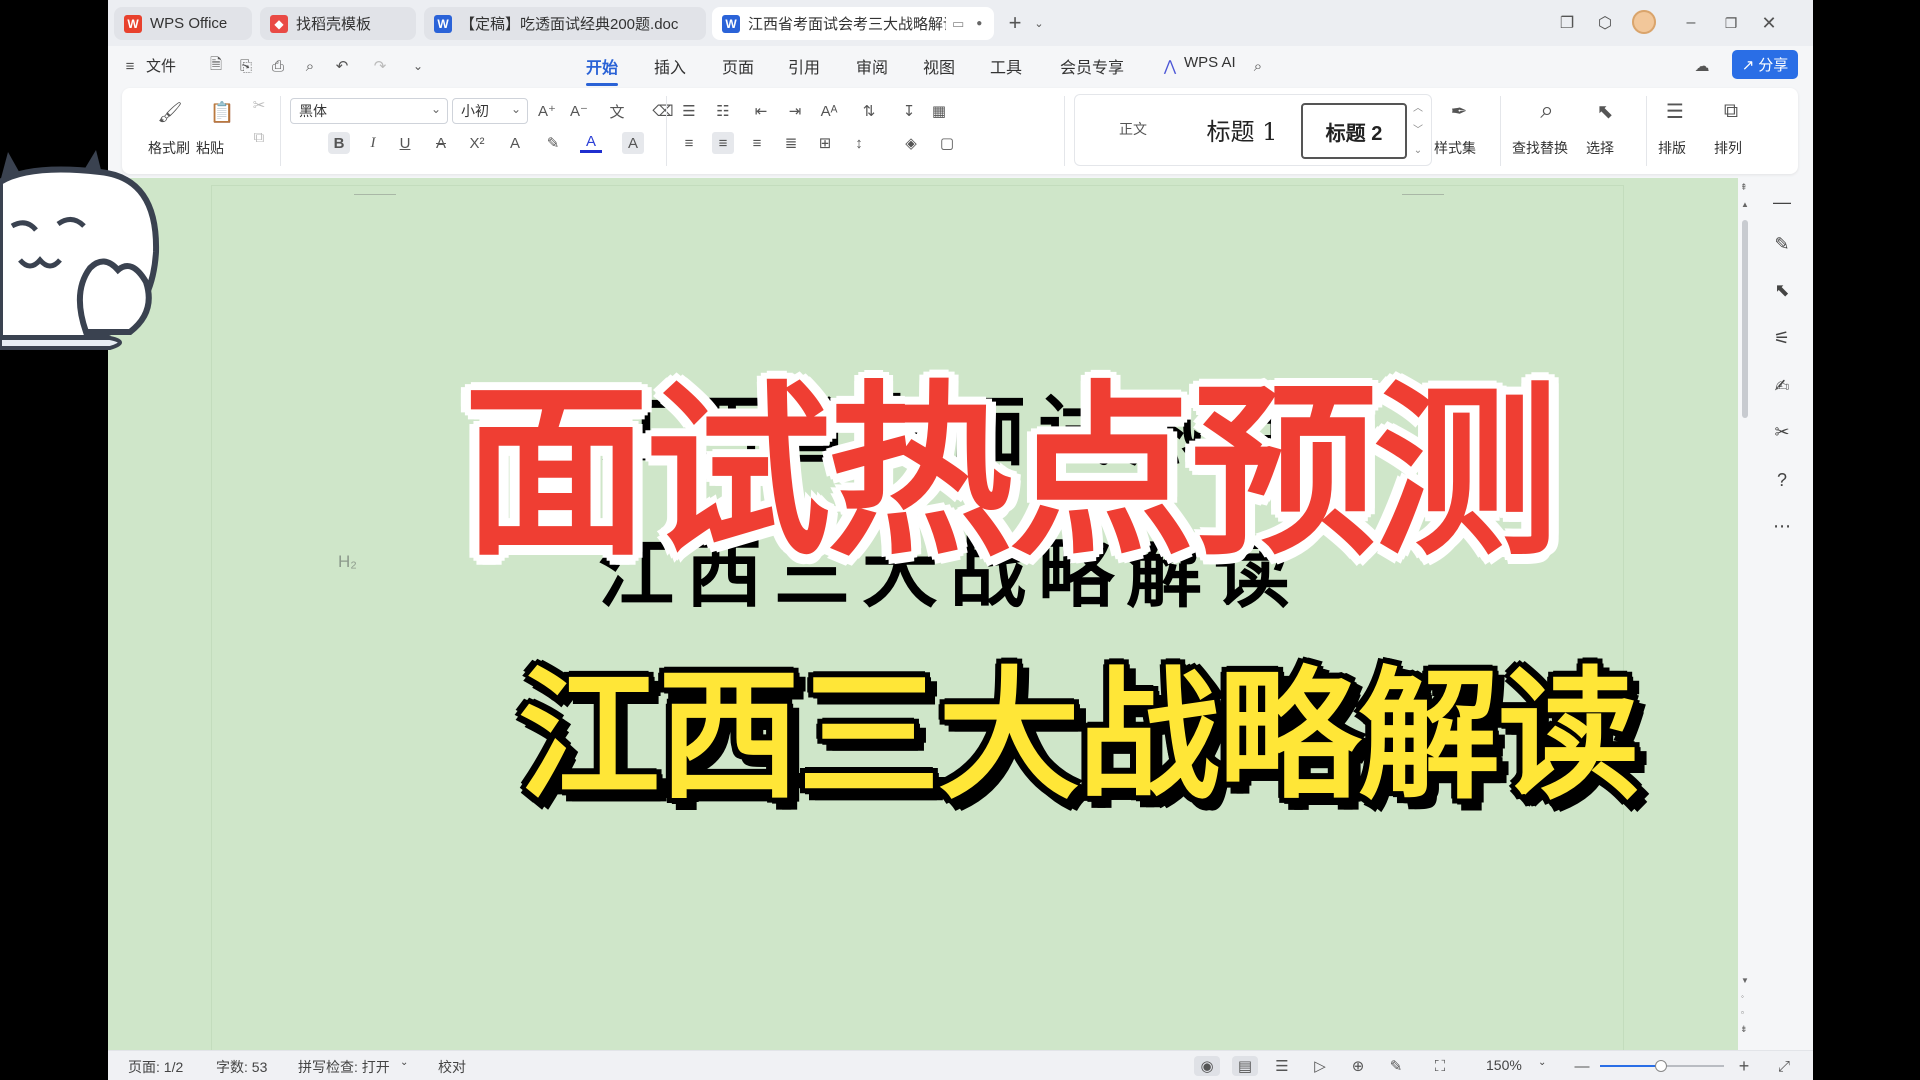  What do you see at coordinates (1731, 23) in the screenshot?
I see `maximize-icon: ❐` at bounding box center [1731, 23].